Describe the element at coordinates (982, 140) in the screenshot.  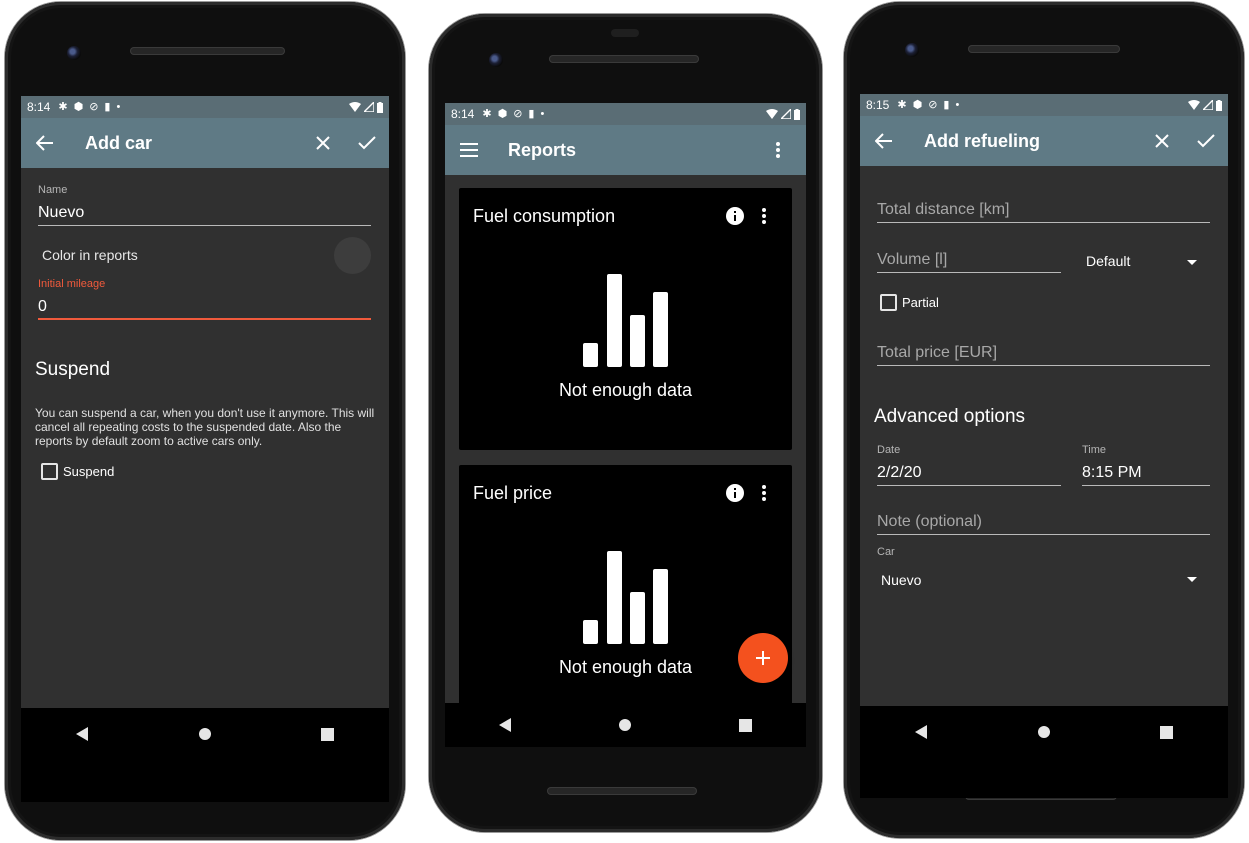
I see `page-title: Add refueling` at that location.